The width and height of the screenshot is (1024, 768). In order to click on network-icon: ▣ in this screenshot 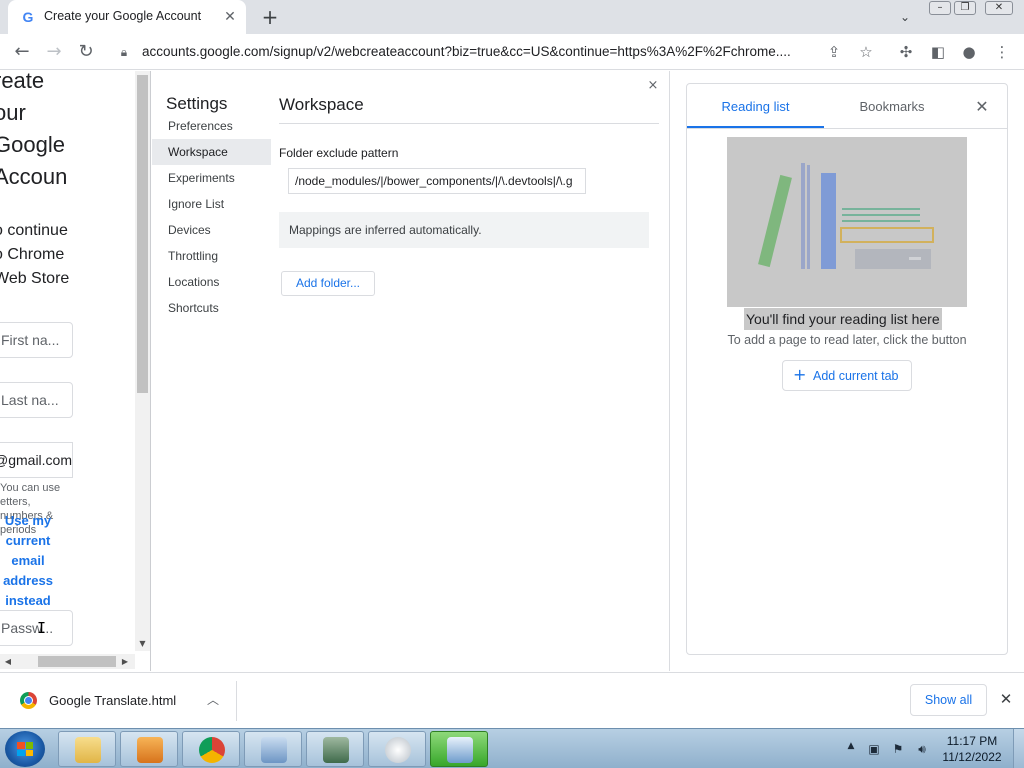, I will do `click(874, 749)`.